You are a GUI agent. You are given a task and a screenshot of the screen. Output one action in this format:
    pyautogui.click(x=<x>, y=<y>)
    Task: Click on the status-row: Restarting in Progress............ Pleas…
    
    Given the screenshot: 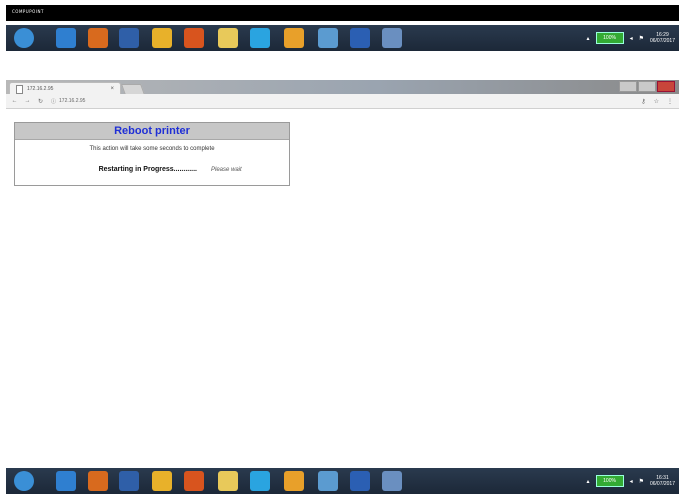 What is the action you would take?
    pyautogui.click(x=152, y=169)
    